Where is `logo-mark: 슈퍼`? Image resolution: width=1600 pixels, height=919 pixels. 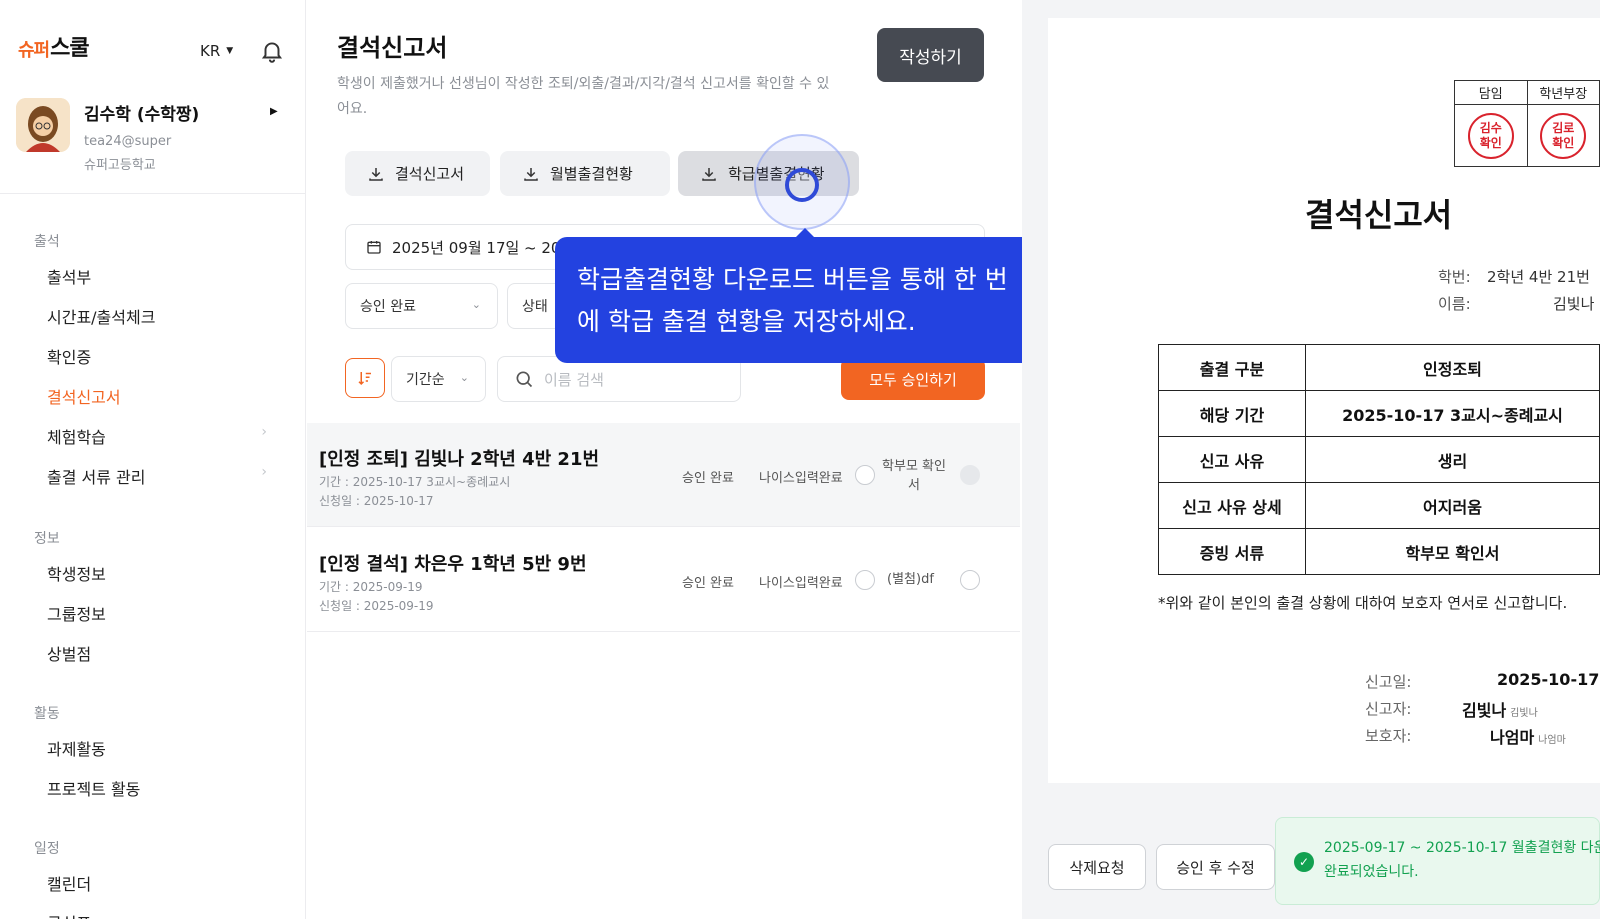 logo-mark: 슈퍼 is located at coordinates (34, 50).